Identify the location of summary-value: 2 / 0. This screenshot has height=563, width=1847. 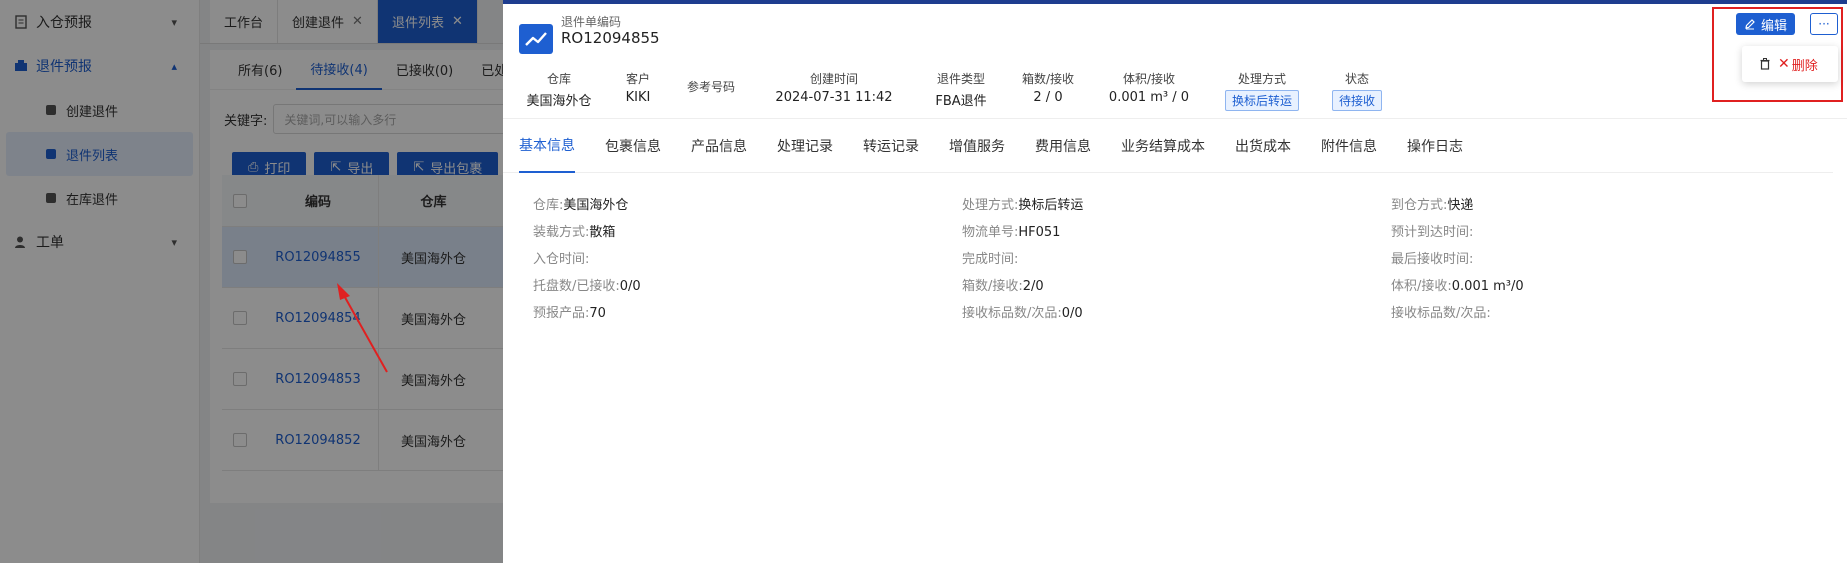
(1048, 97).